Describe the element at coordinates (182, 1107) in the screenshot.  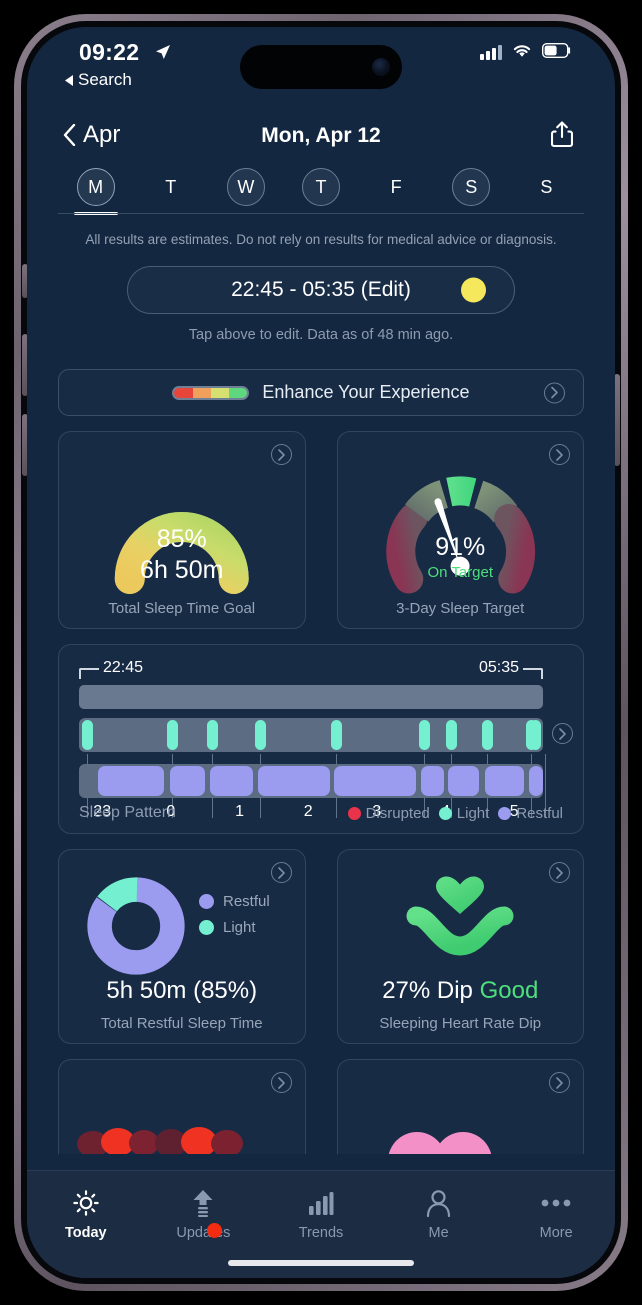
I see `peek-card-left` at that location.